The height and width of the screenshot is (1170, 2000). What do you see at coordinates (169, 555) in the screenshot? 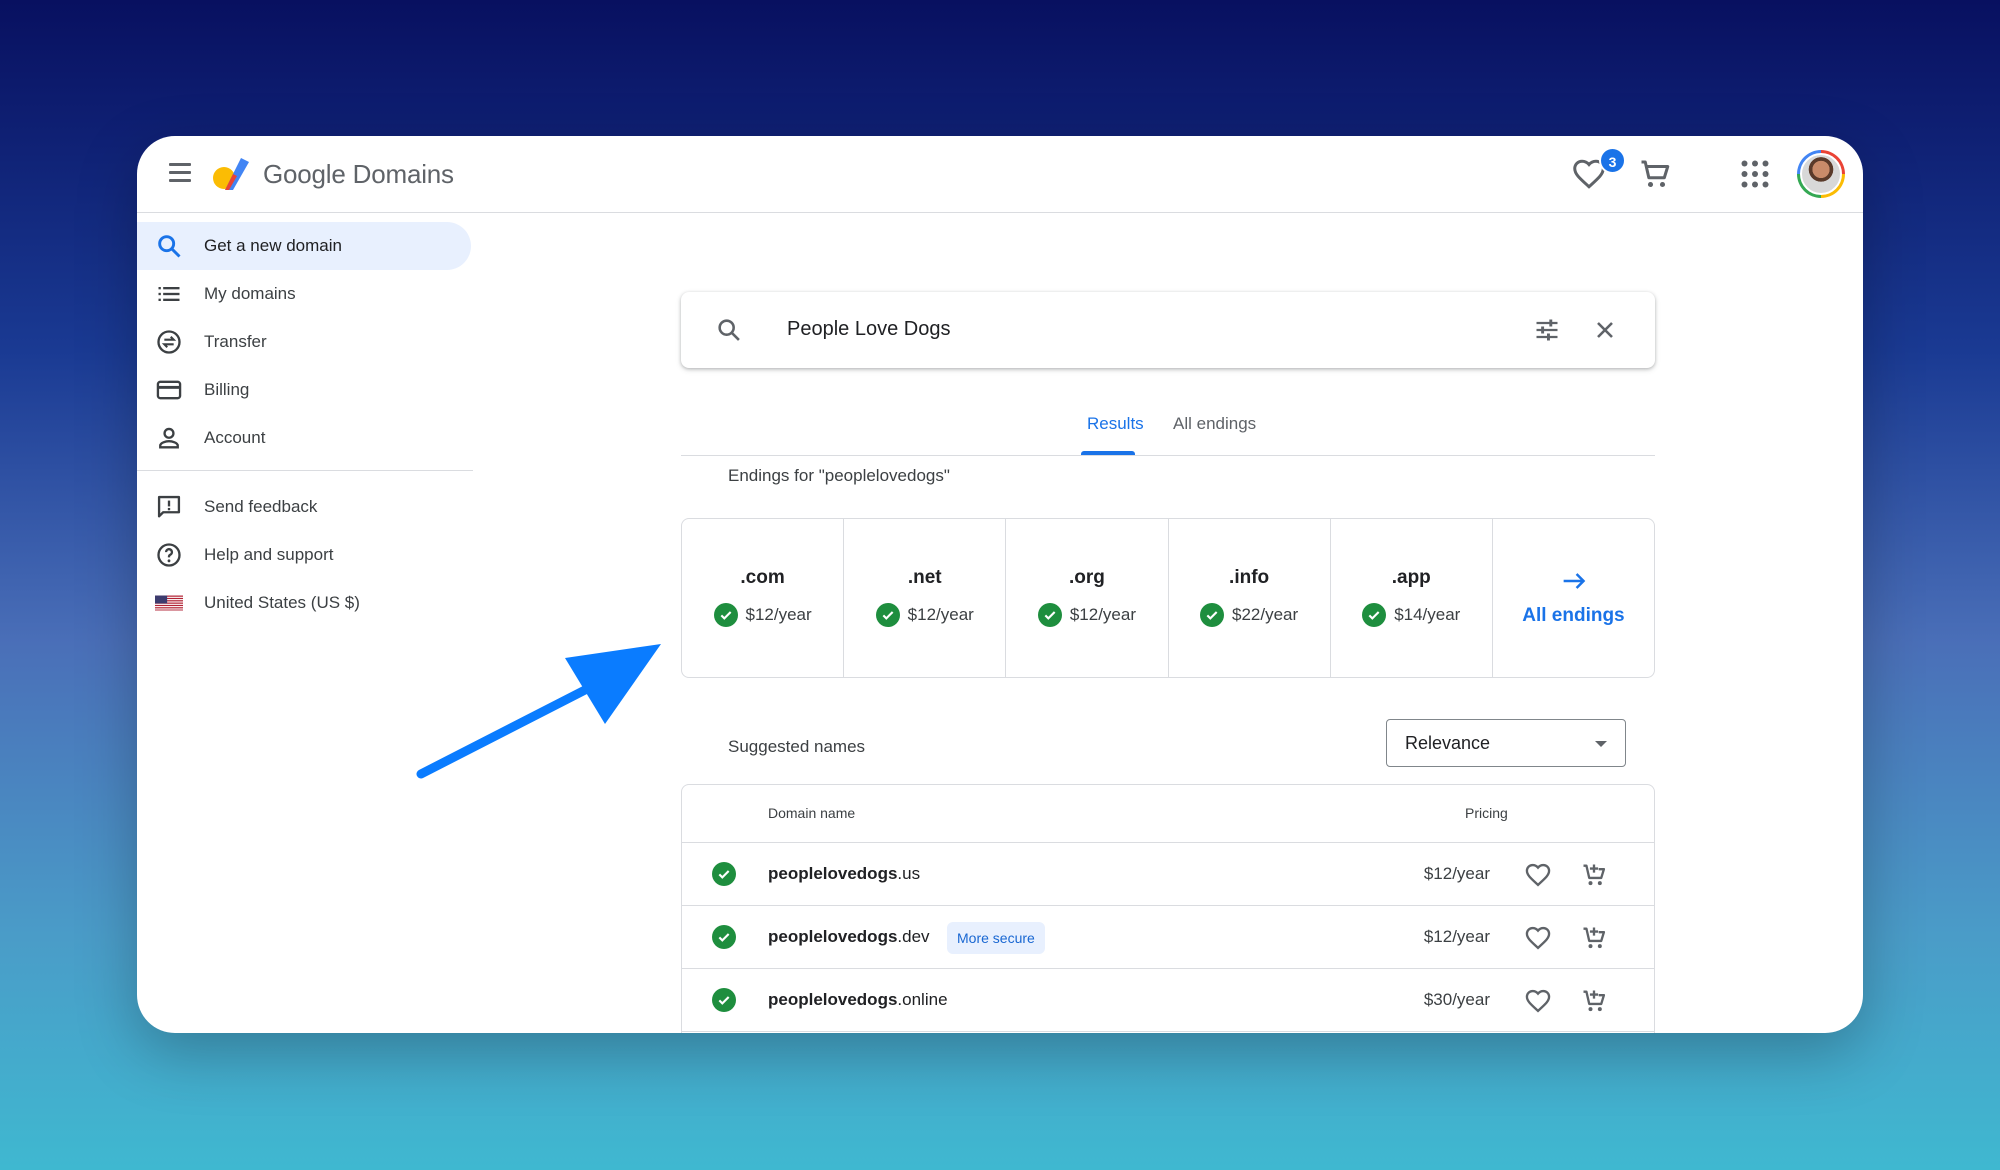
I see `help-icon` at bounding box center [169, 555].